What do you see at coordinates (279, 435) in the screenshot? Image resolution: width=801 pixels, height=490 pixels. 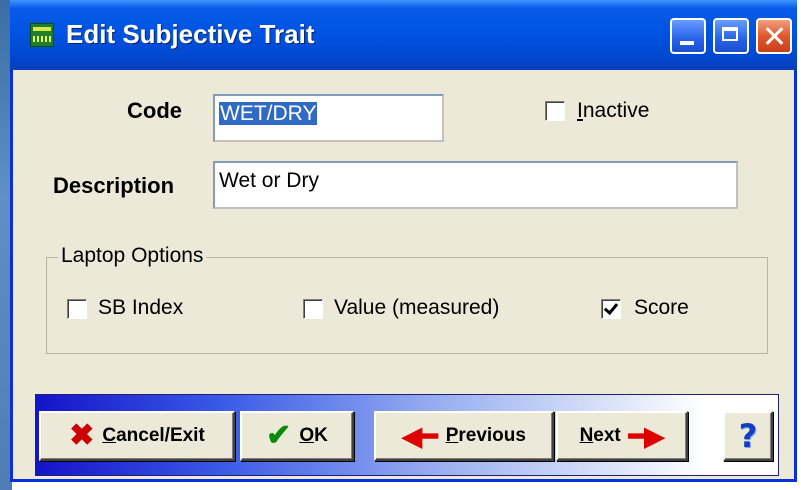 I see `checkmark-icon: ✔` at bounding box center [279, 435].